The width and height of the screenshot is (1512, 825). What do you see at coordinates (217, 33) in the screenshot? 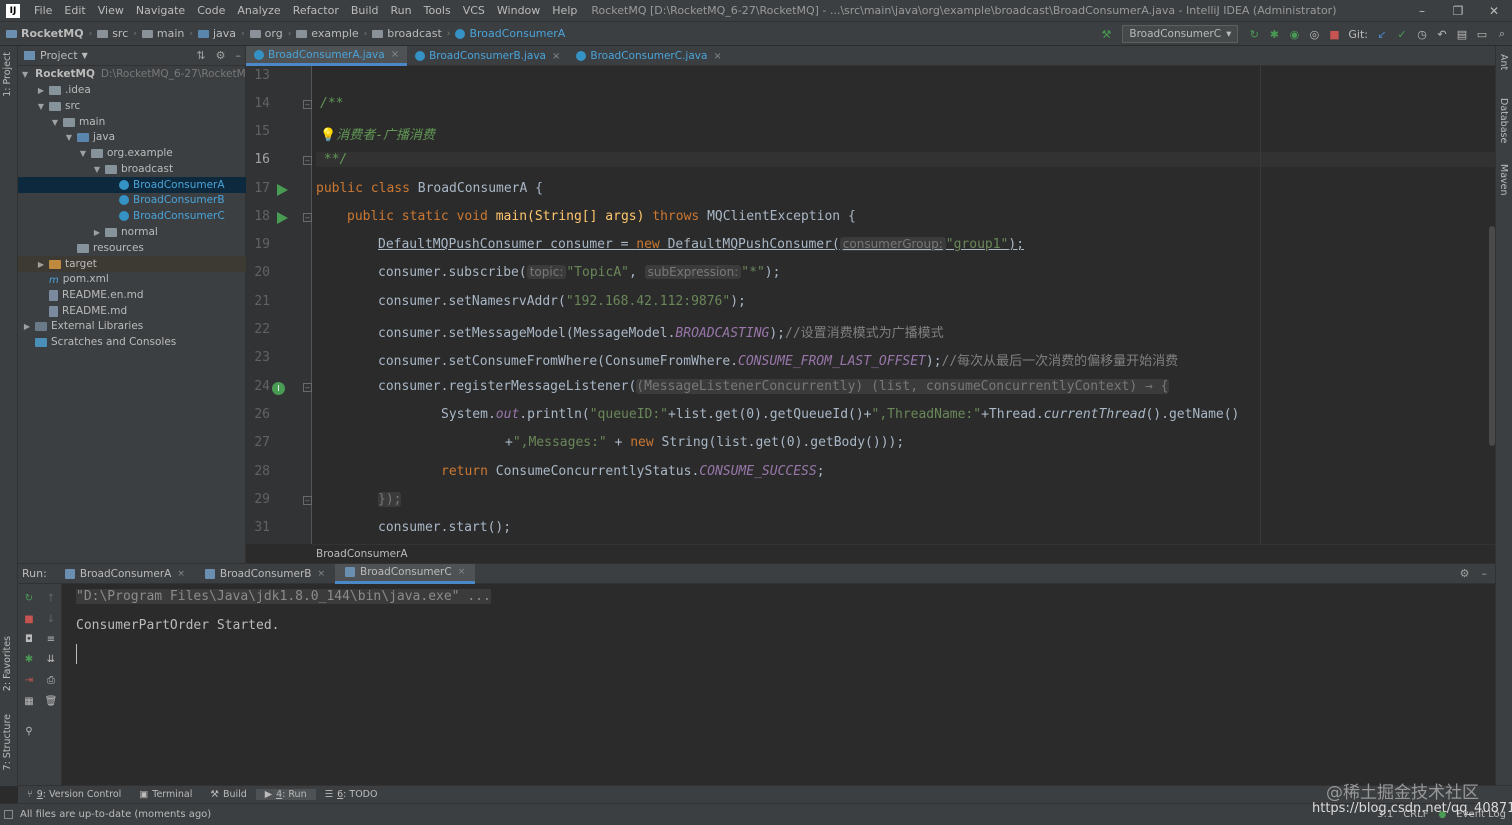
I see `nav-crumb-java: java` at bounding box center [217, 33].